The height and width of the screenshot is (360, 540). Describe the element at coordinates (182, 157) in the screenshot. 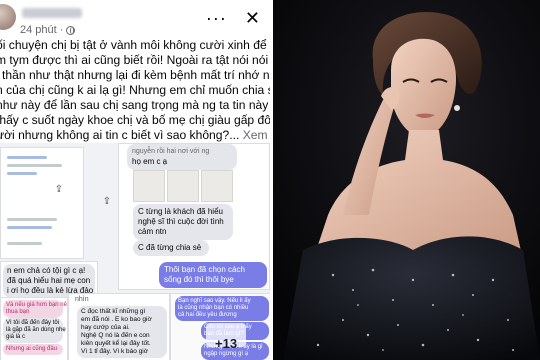

I see `chat-bubble: nguyễn rồi hai nơi với ng họ em c ạ` at that location.